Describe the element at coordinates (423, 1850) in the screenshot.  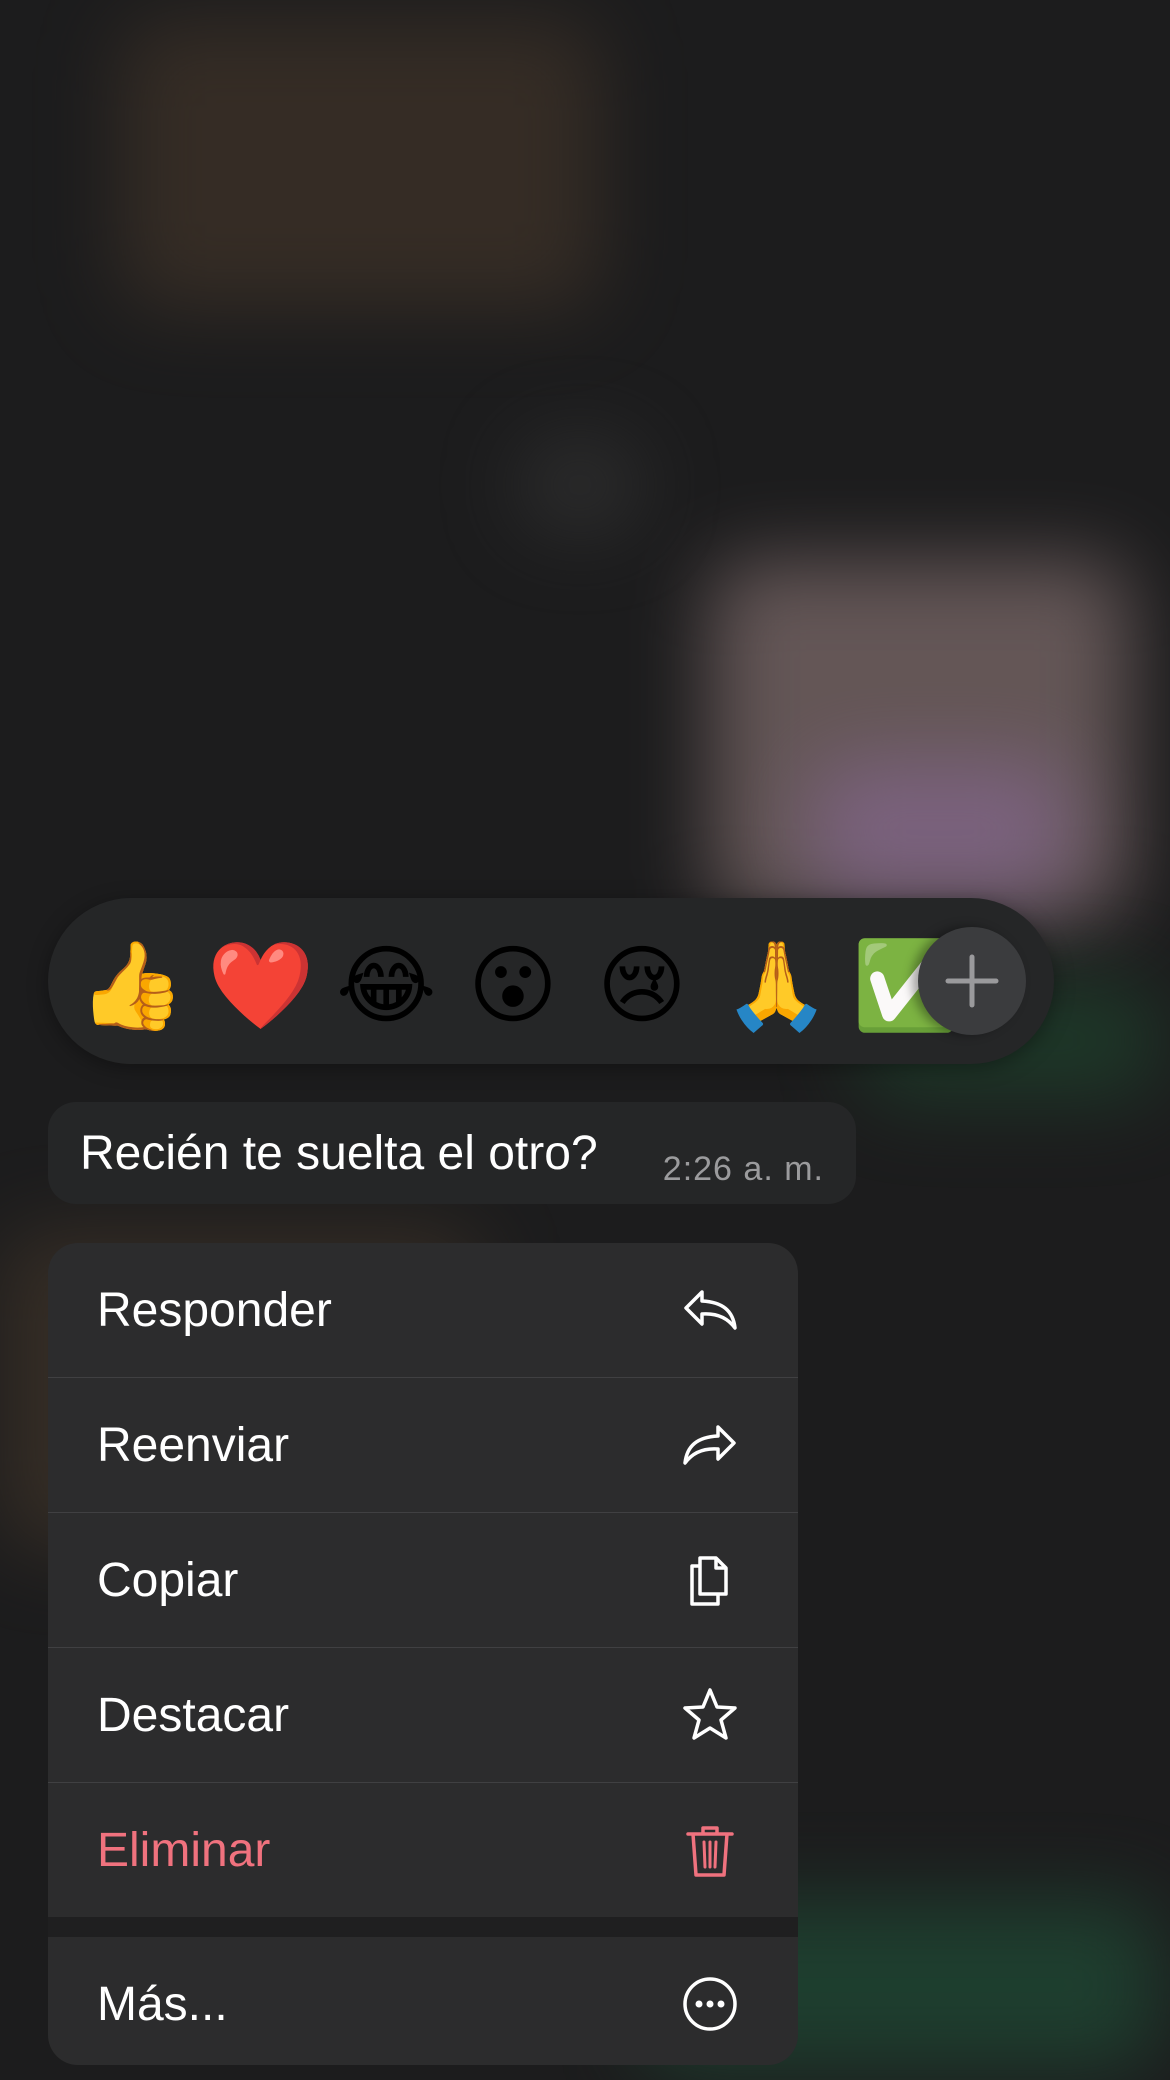
I see `menu-item-delete: Eliminar` at that location.